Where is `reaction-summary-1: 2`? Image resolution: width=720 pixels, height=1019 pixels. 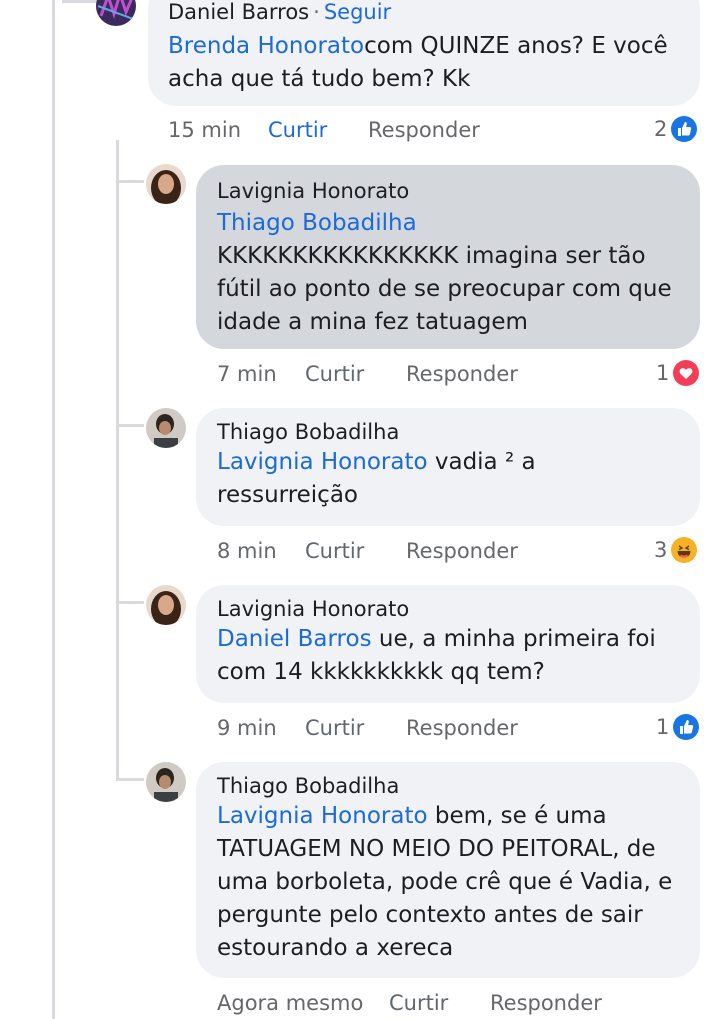
reaction-summary-1: 2 is located at coordinates (676, 129).